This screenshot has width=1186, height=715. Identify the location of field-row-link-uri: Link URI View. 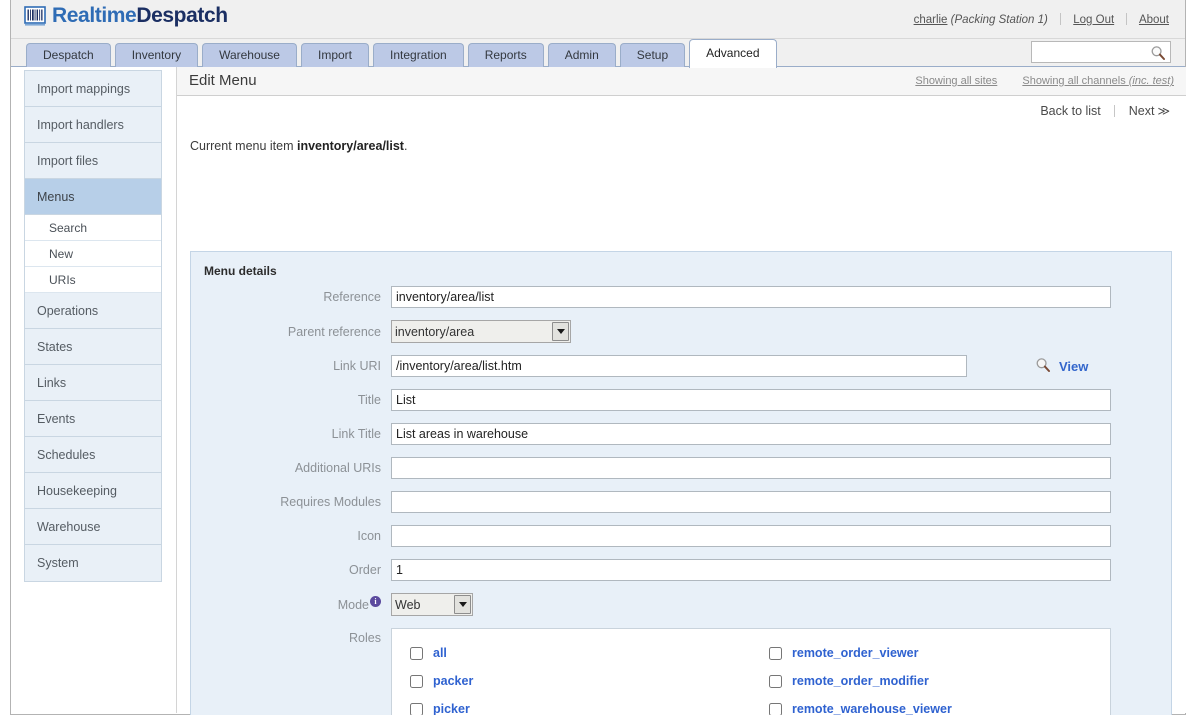
(681, 366).